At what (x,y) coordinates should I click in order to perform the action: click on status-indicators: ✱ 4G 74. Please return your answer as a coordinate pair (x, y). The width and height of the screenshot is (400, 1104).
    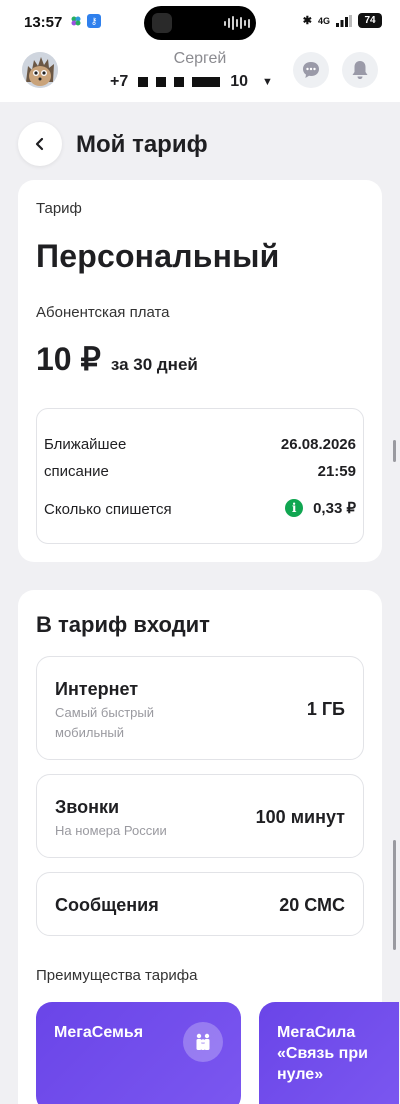
    Looking at the image, I should click on (342, 20).